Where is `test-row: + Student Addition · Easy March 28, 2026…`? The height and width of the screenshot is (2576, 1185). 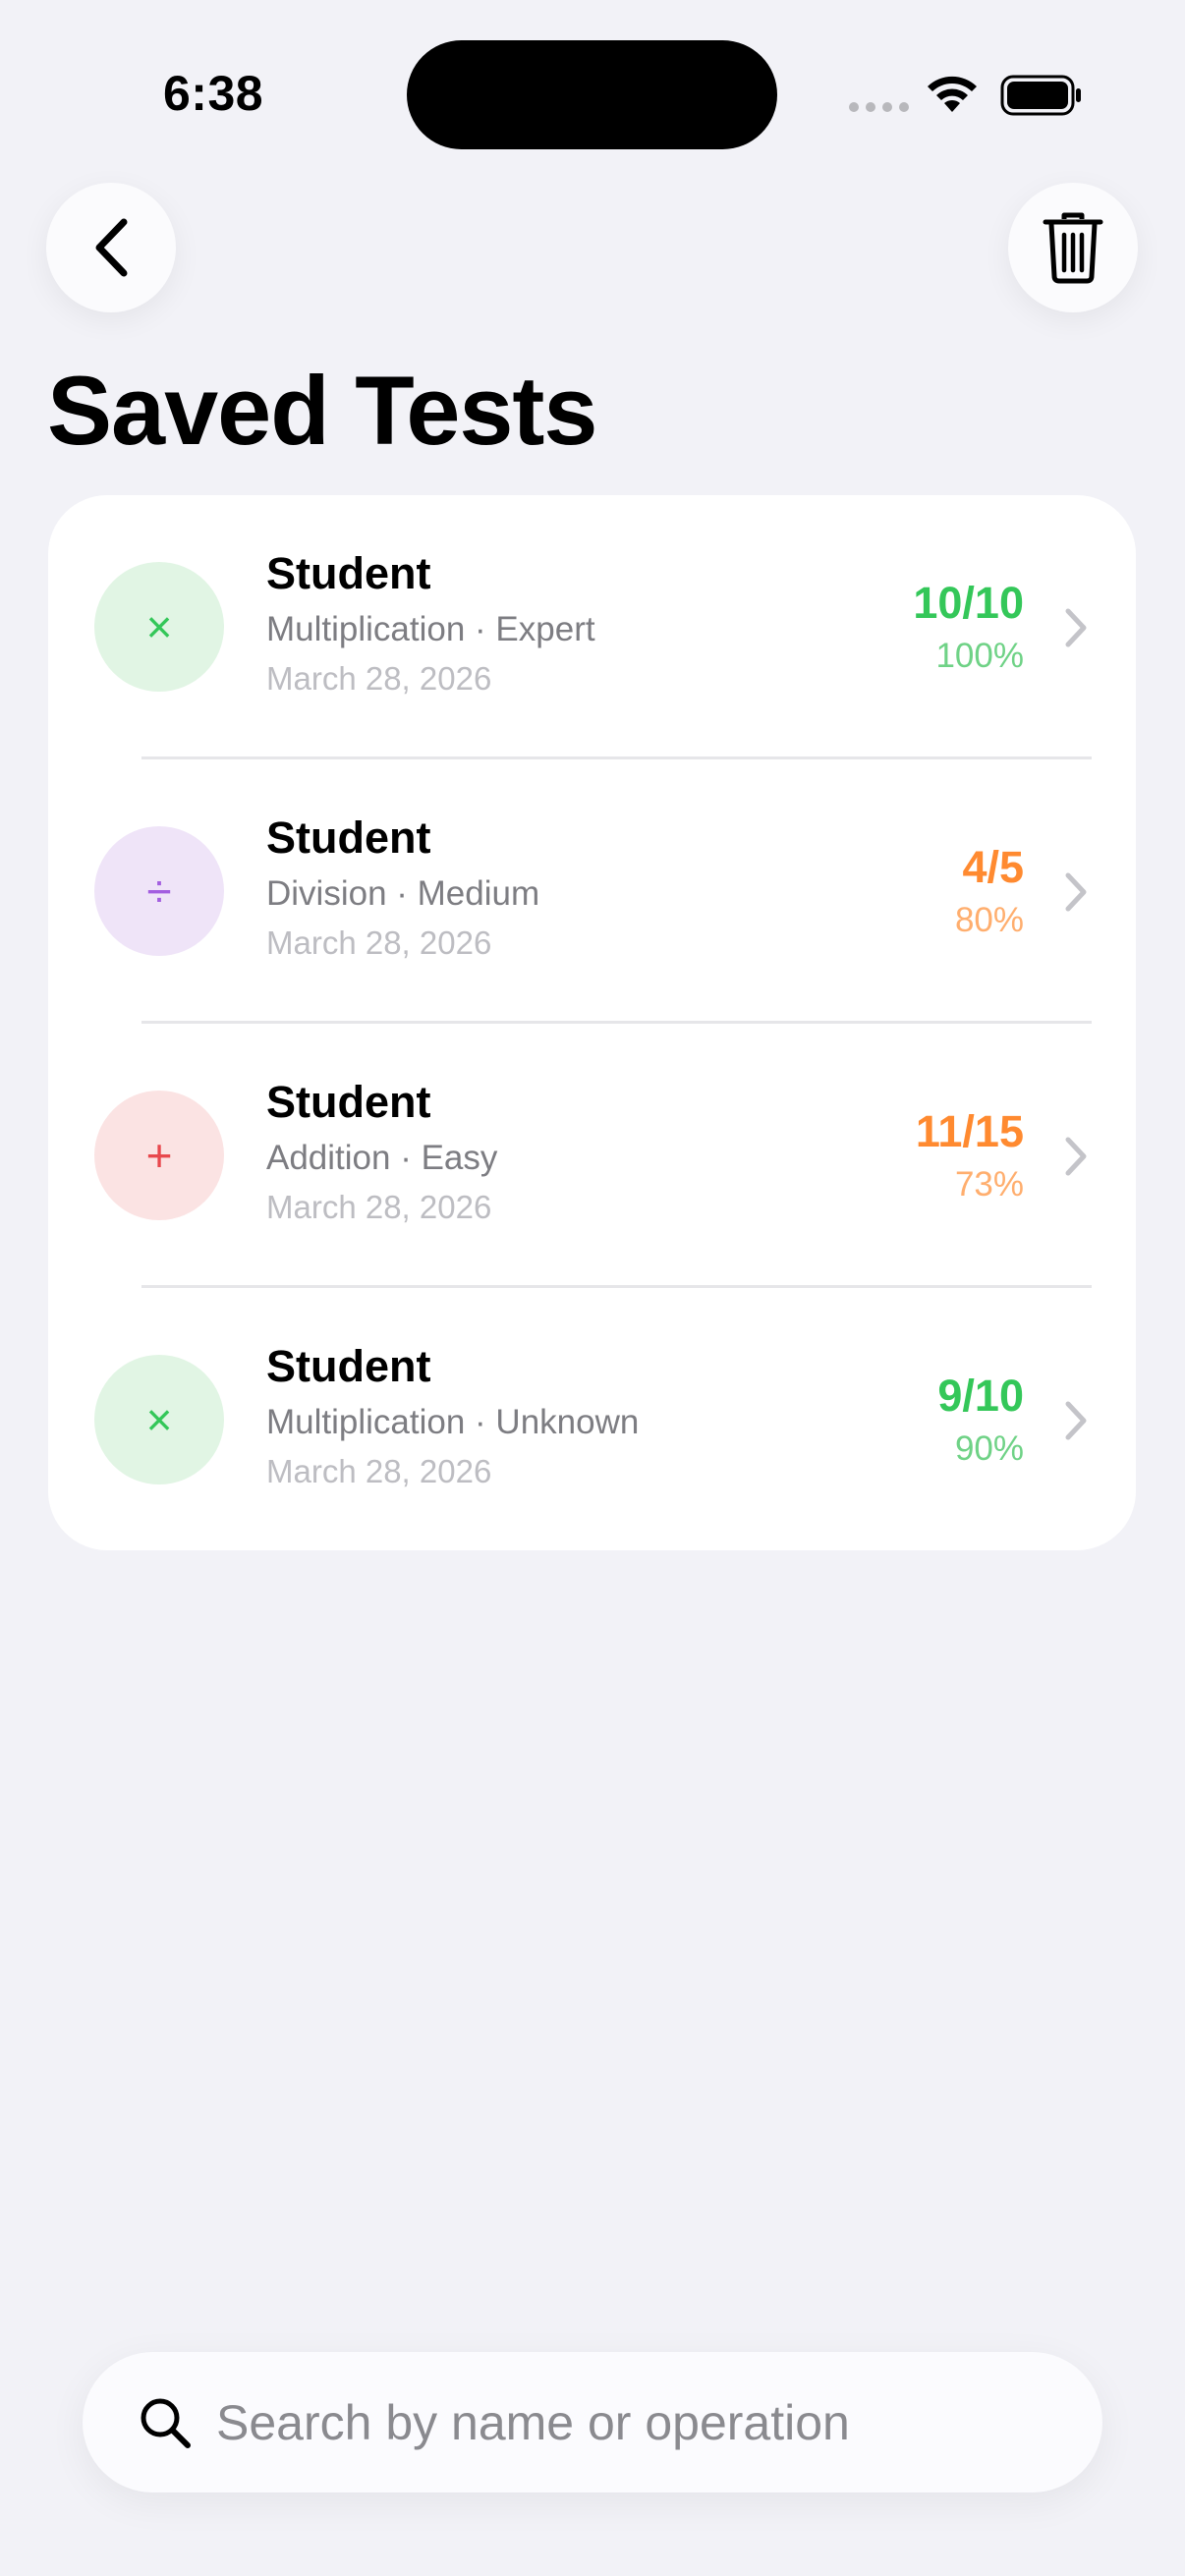
test-row: + Student Addition · Easy March 28, 2026… is located at coordinates (592, 1156).